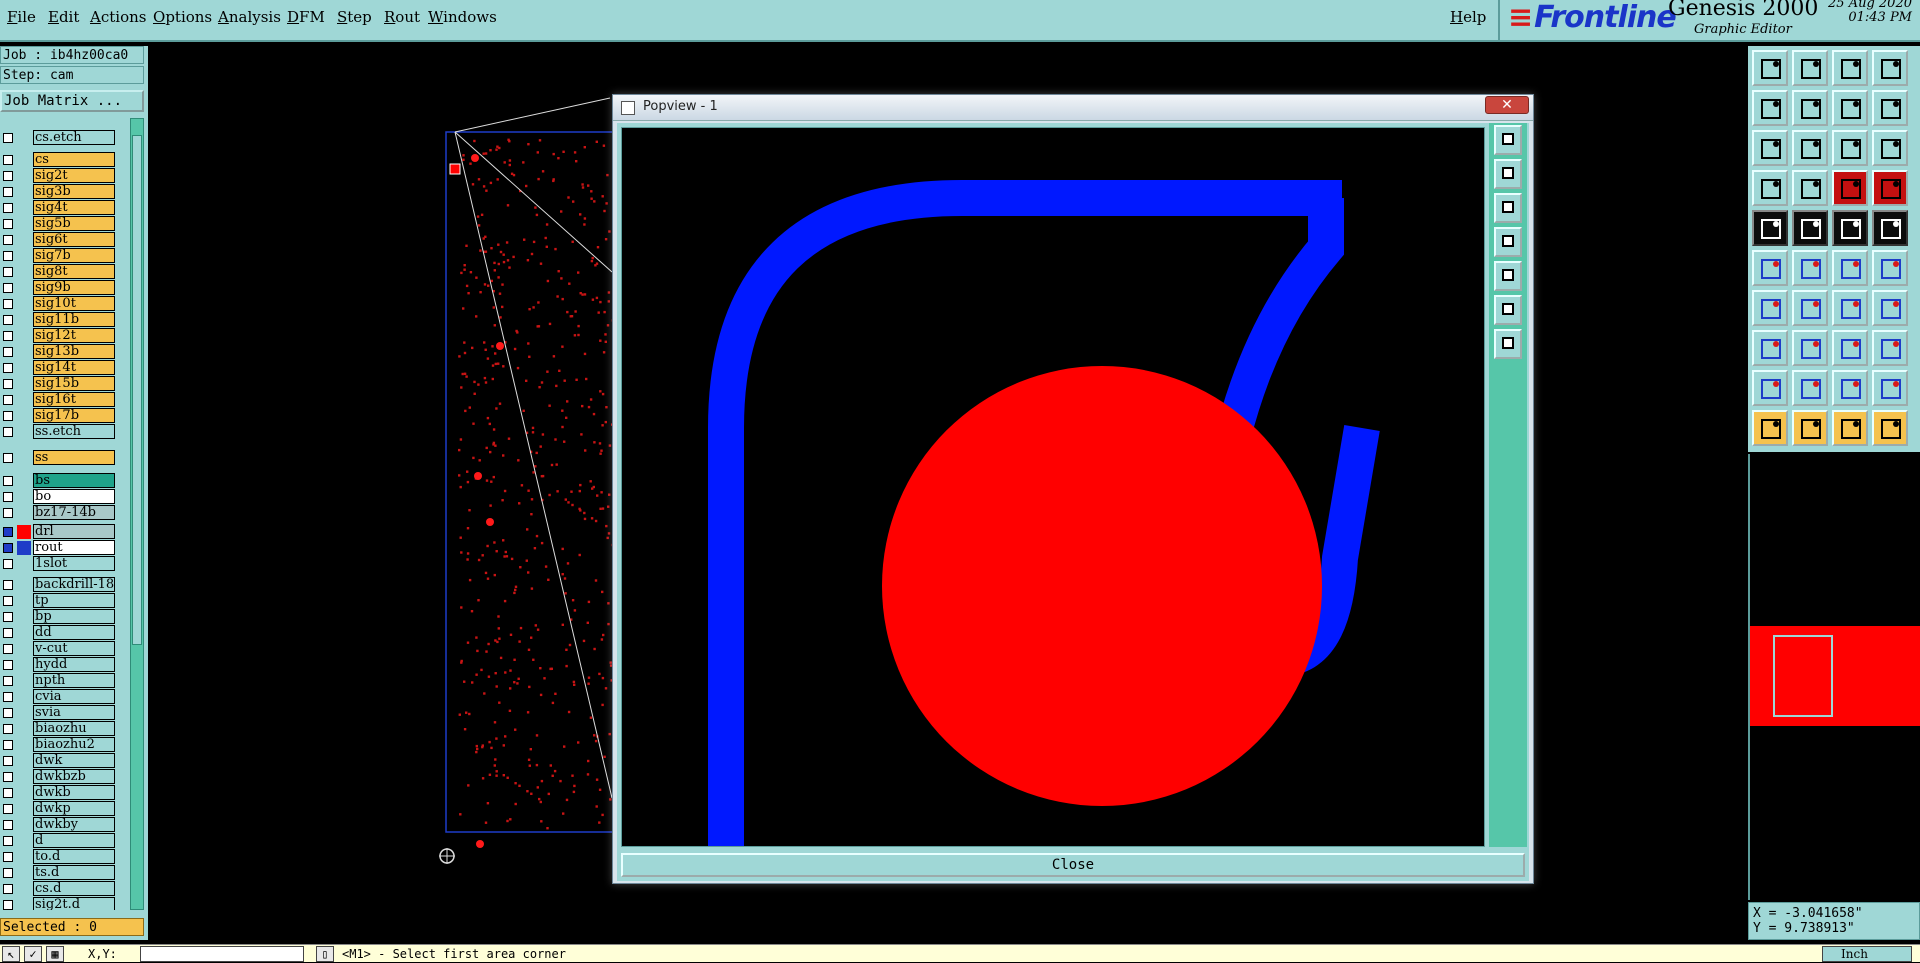 The image size is (1920, 963). I want to click on layer-row: ts.d, so click(64, 872).